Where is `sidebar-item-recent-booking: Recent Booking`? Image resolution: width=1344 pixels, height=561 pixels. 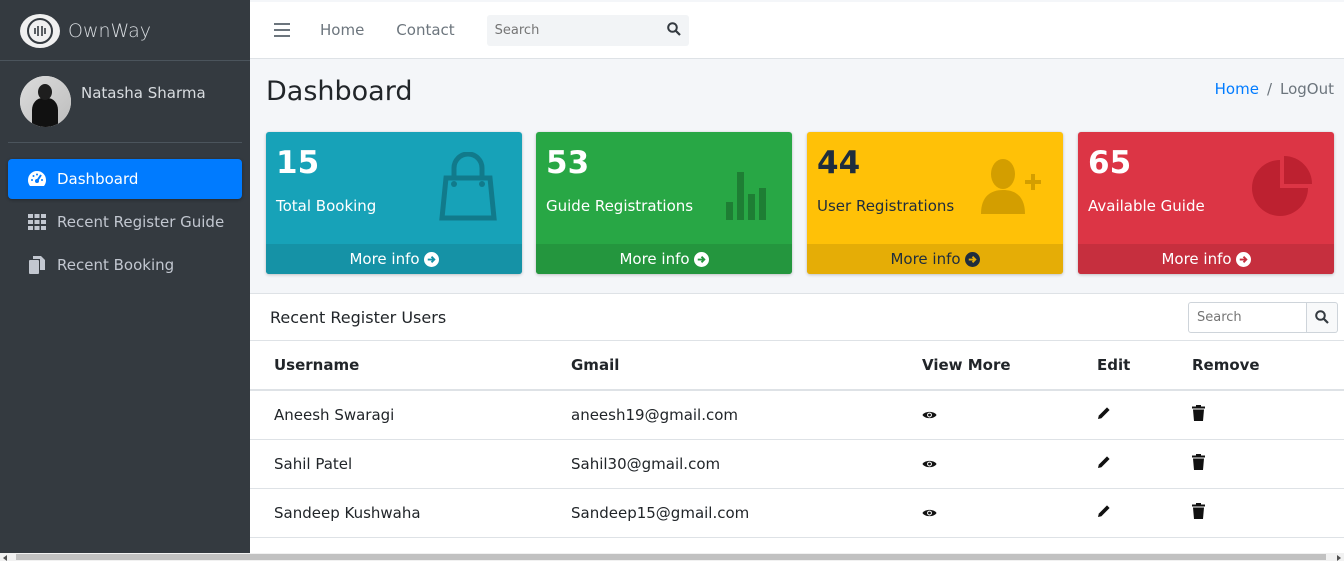
sidebar-item-recent-booking: Recent Booking is located at coordinates (125, 265).